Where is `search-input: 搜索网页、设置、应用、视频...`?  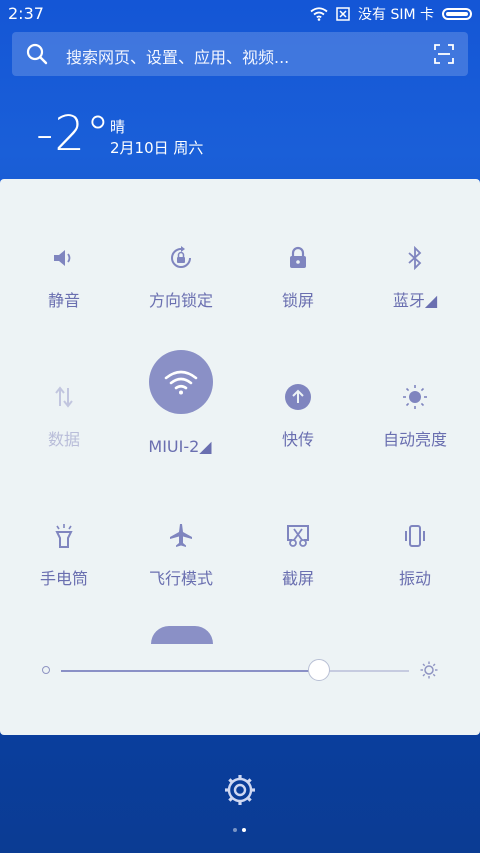 search-input: 搜索网页、设置、应用、视频... is located at coordinates (177, 56).